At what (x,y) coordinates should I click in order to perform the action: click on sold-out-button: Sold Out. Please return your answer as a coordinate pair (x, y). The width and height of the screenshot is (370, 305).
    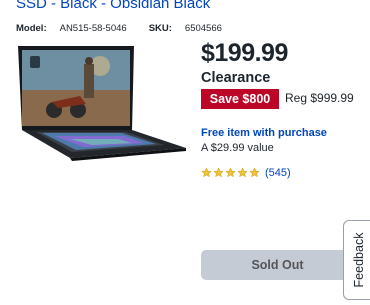
    Looking at the image, I should click on (277, 265).